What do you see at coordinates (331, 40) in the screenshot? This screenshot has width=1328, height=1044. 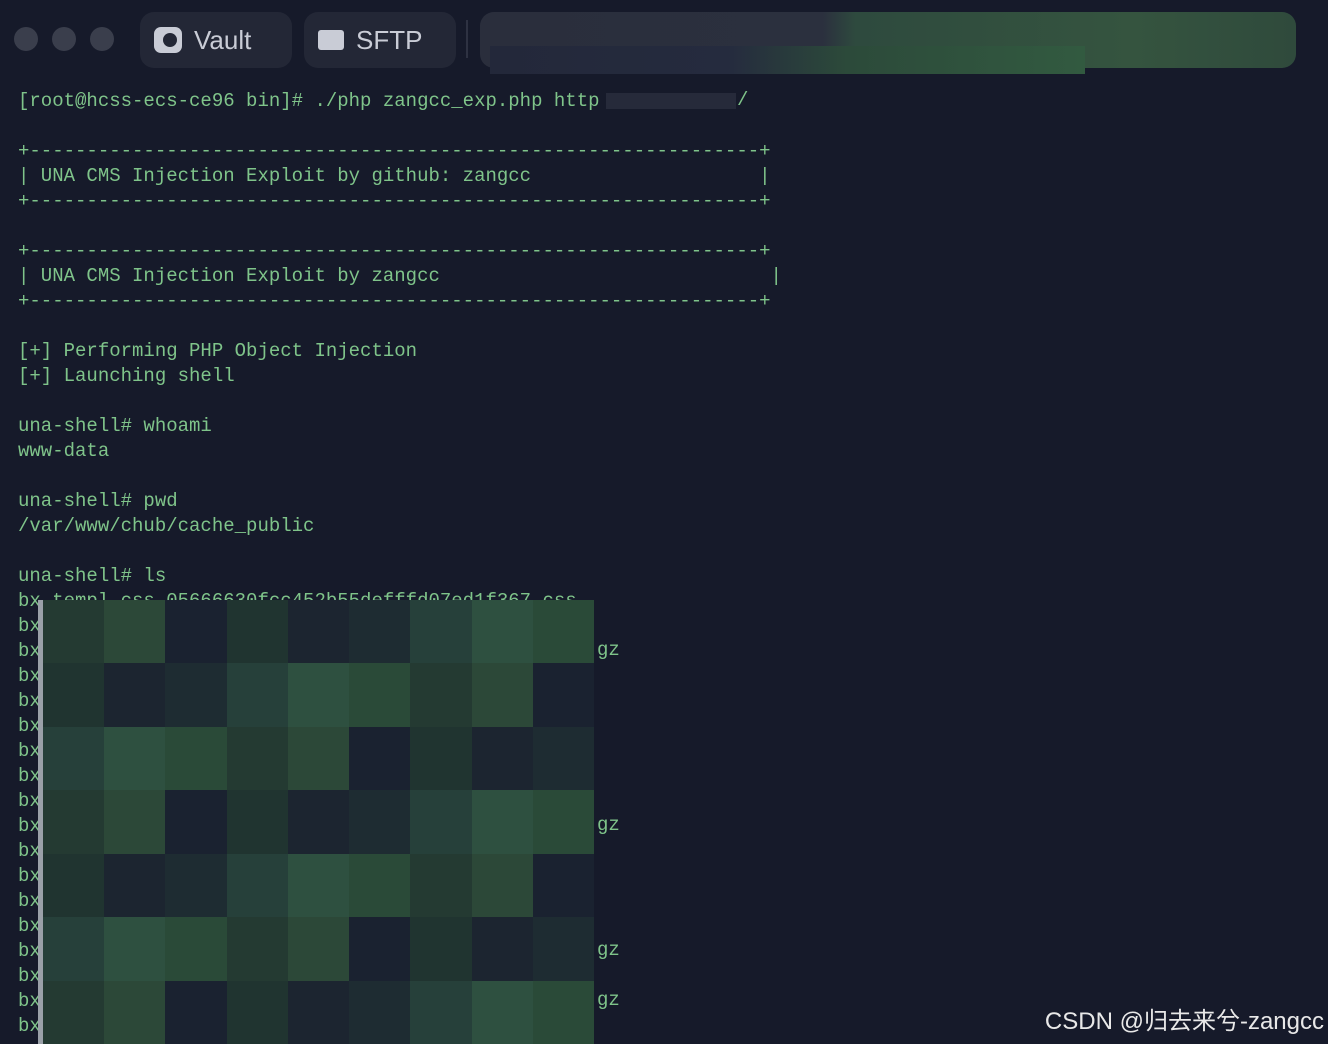 I see `folder-icon` at bounding box center [331, 40].